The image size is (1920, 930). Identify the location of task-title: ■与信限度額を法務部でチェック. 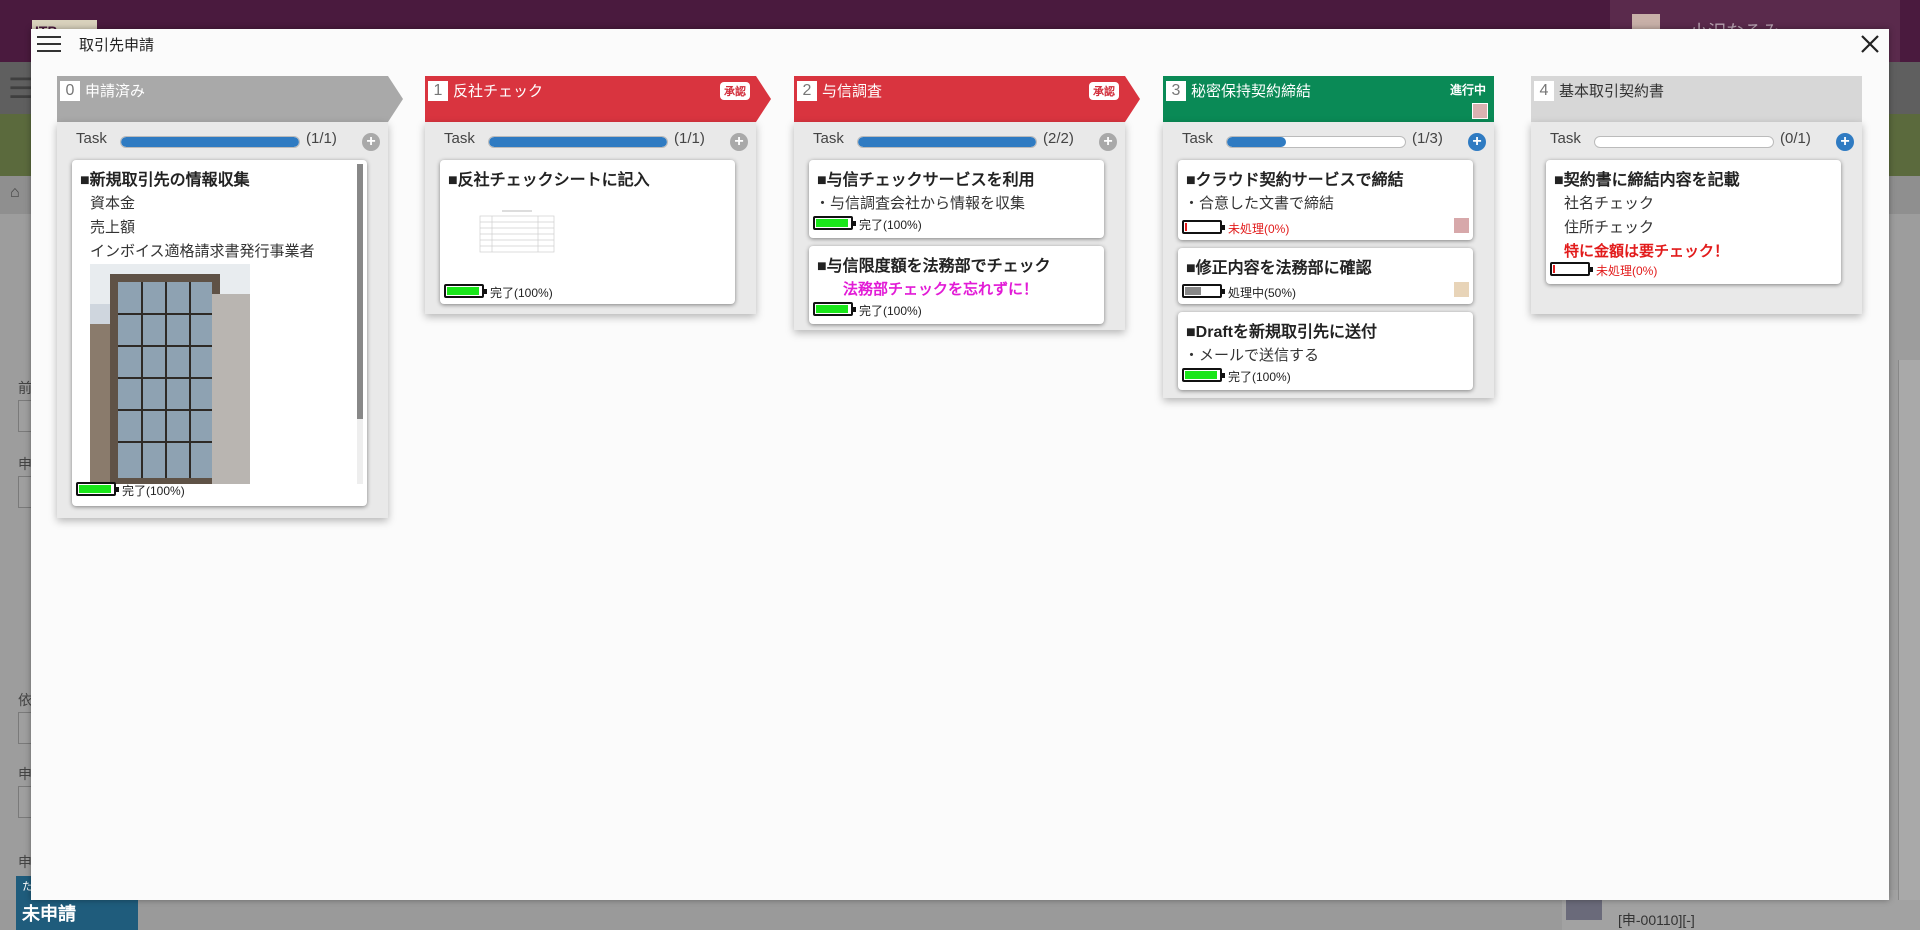
(934, 266).